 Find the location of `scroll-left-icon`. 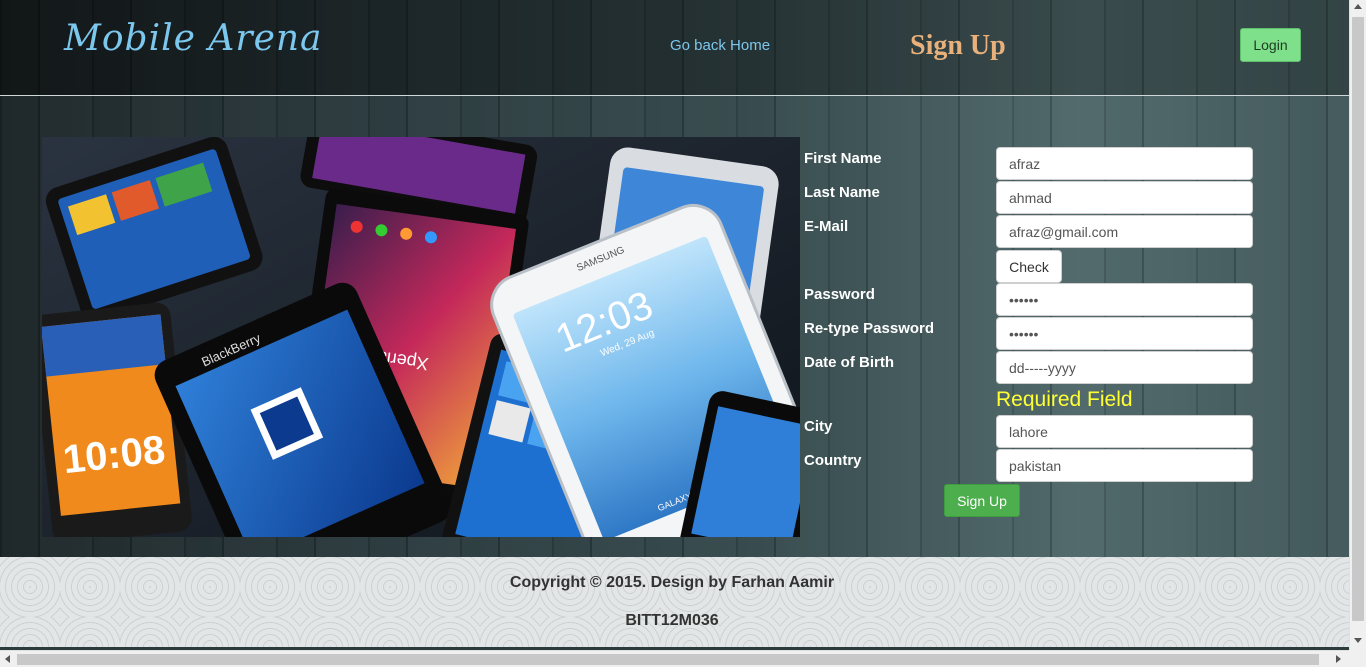

scroll-left-icon is located at coordinates (7, 659).